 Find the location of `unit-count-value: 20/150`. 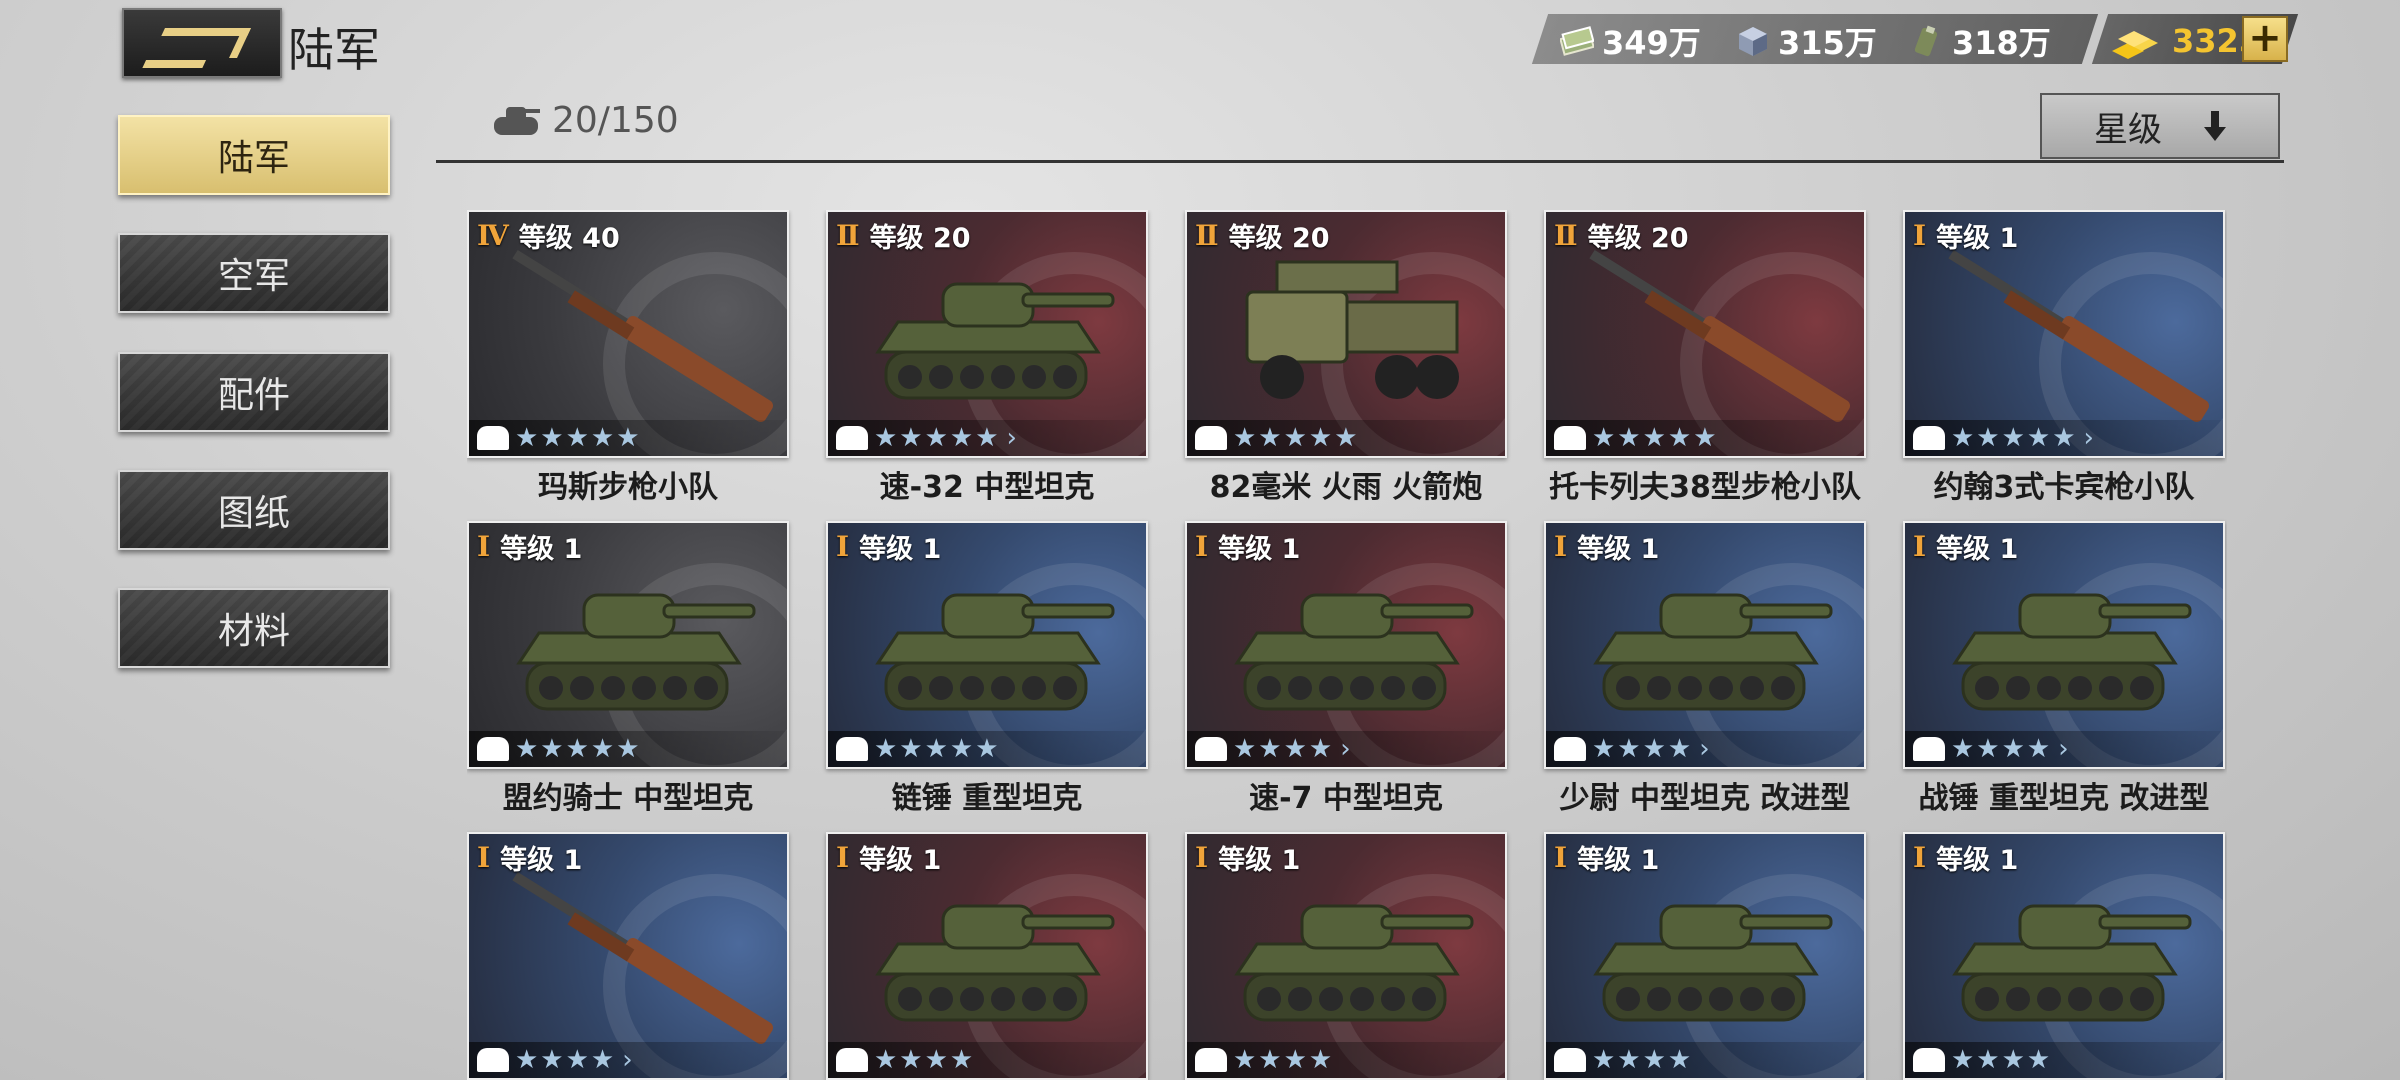

unit-count-value: 20/150 is located at coordinates (615, 120).